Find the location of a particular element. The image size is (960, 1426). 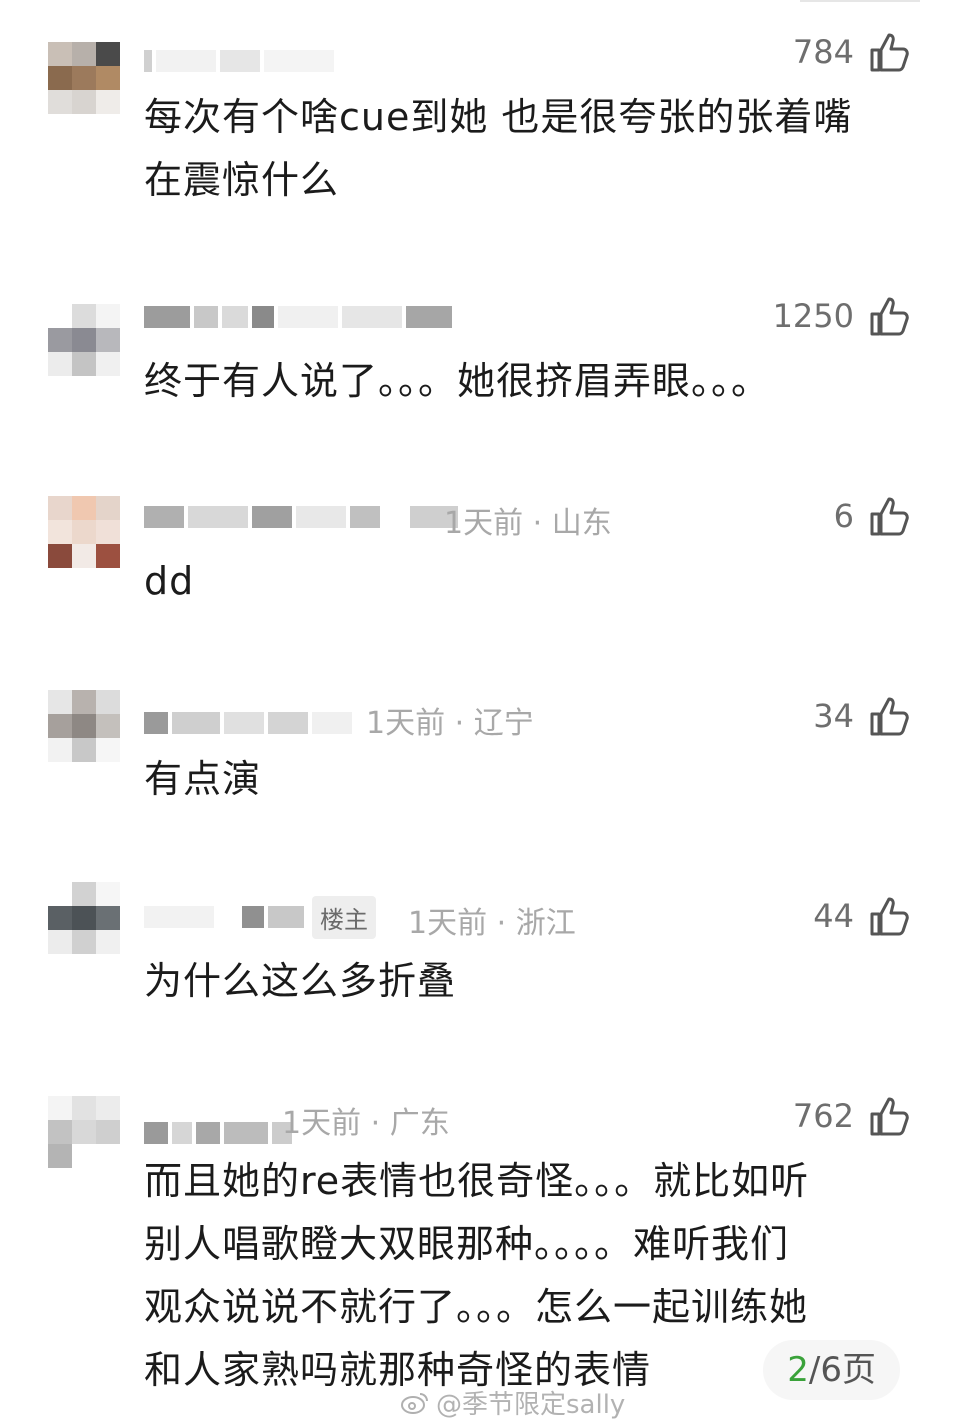

like-button: 762 is located at coordinates (852, 1116).